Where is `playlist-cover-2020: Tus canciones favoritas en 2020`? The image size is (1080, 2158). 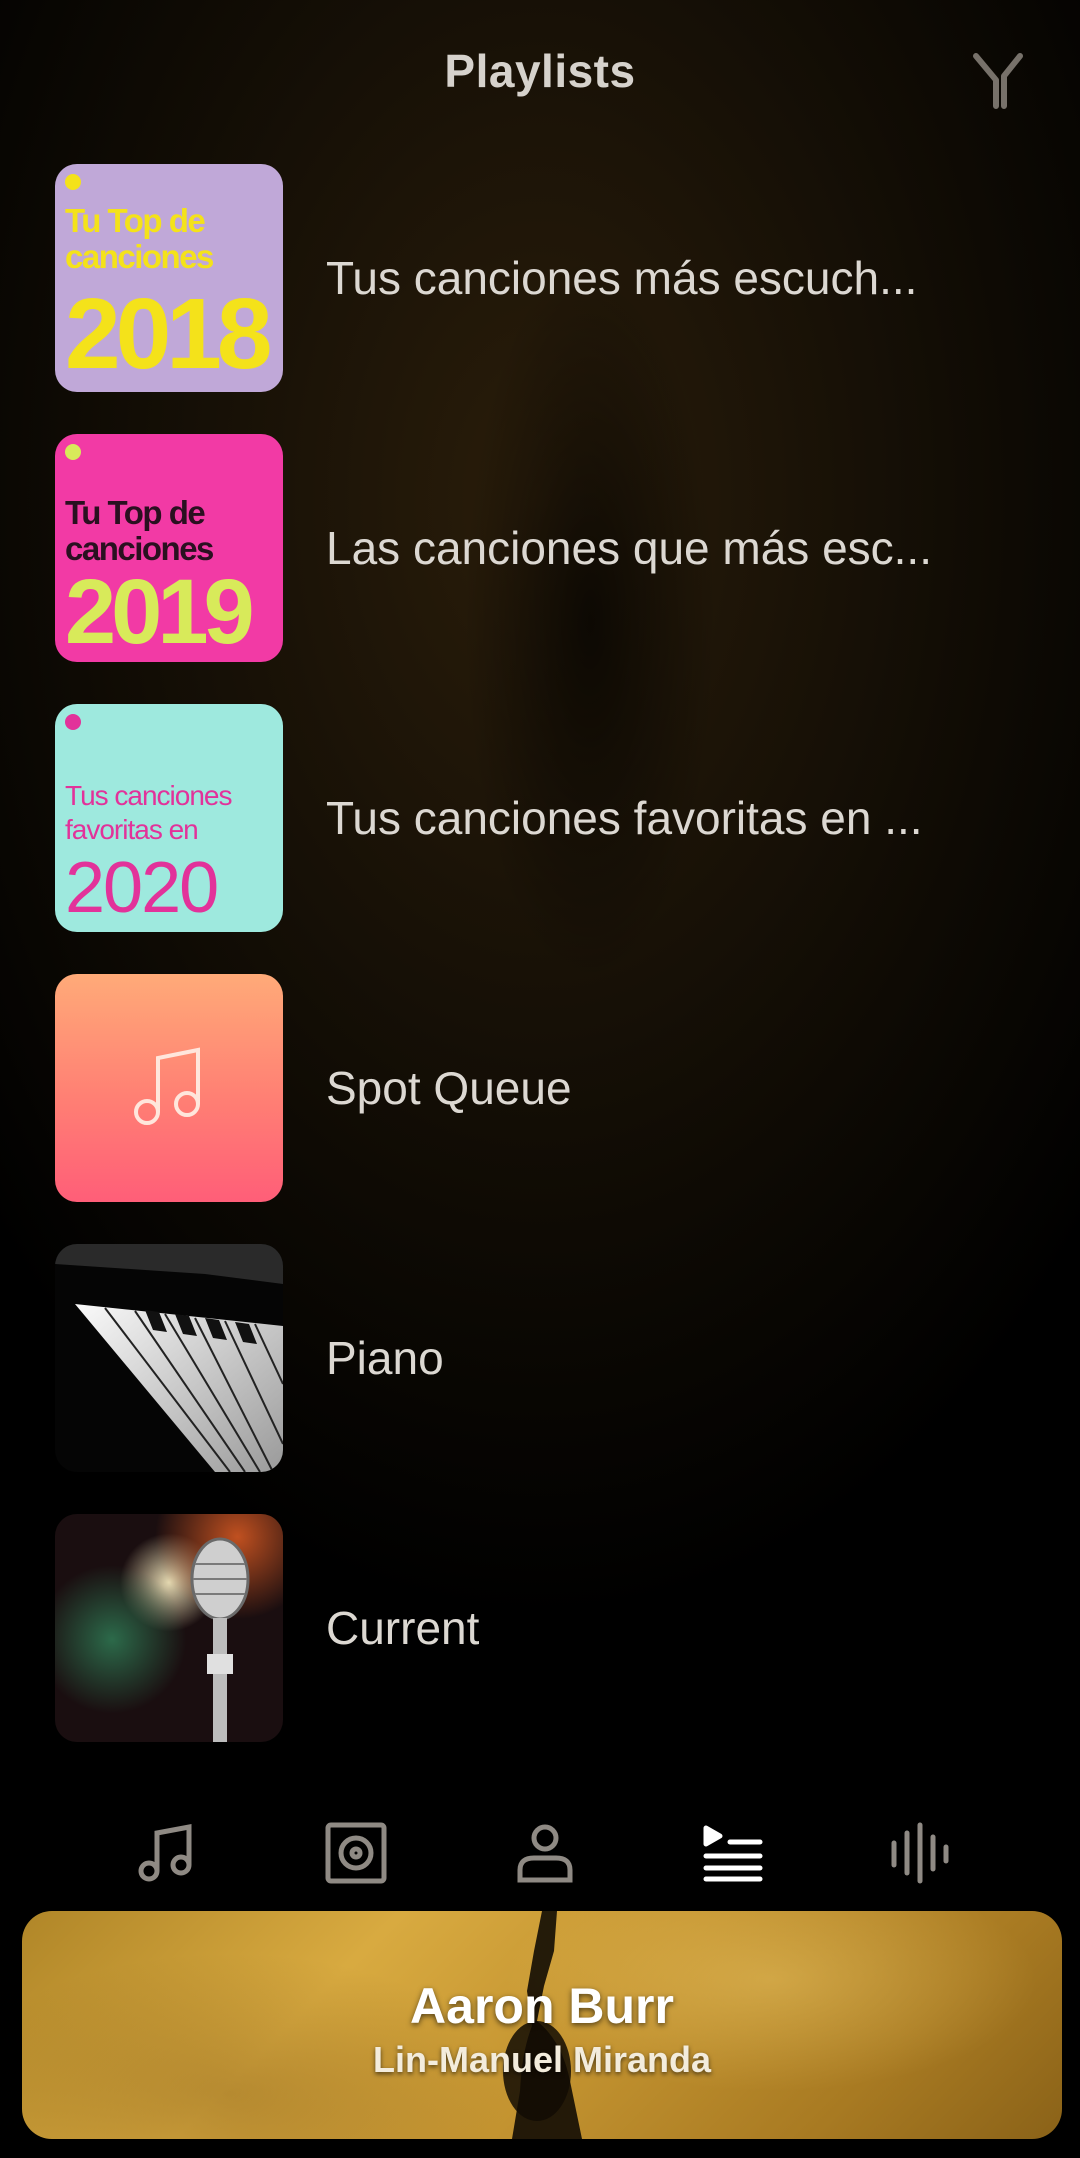 playlist-cover-2020: Tus canciones favoritas en 2020 is located at coordinates (169, 818).